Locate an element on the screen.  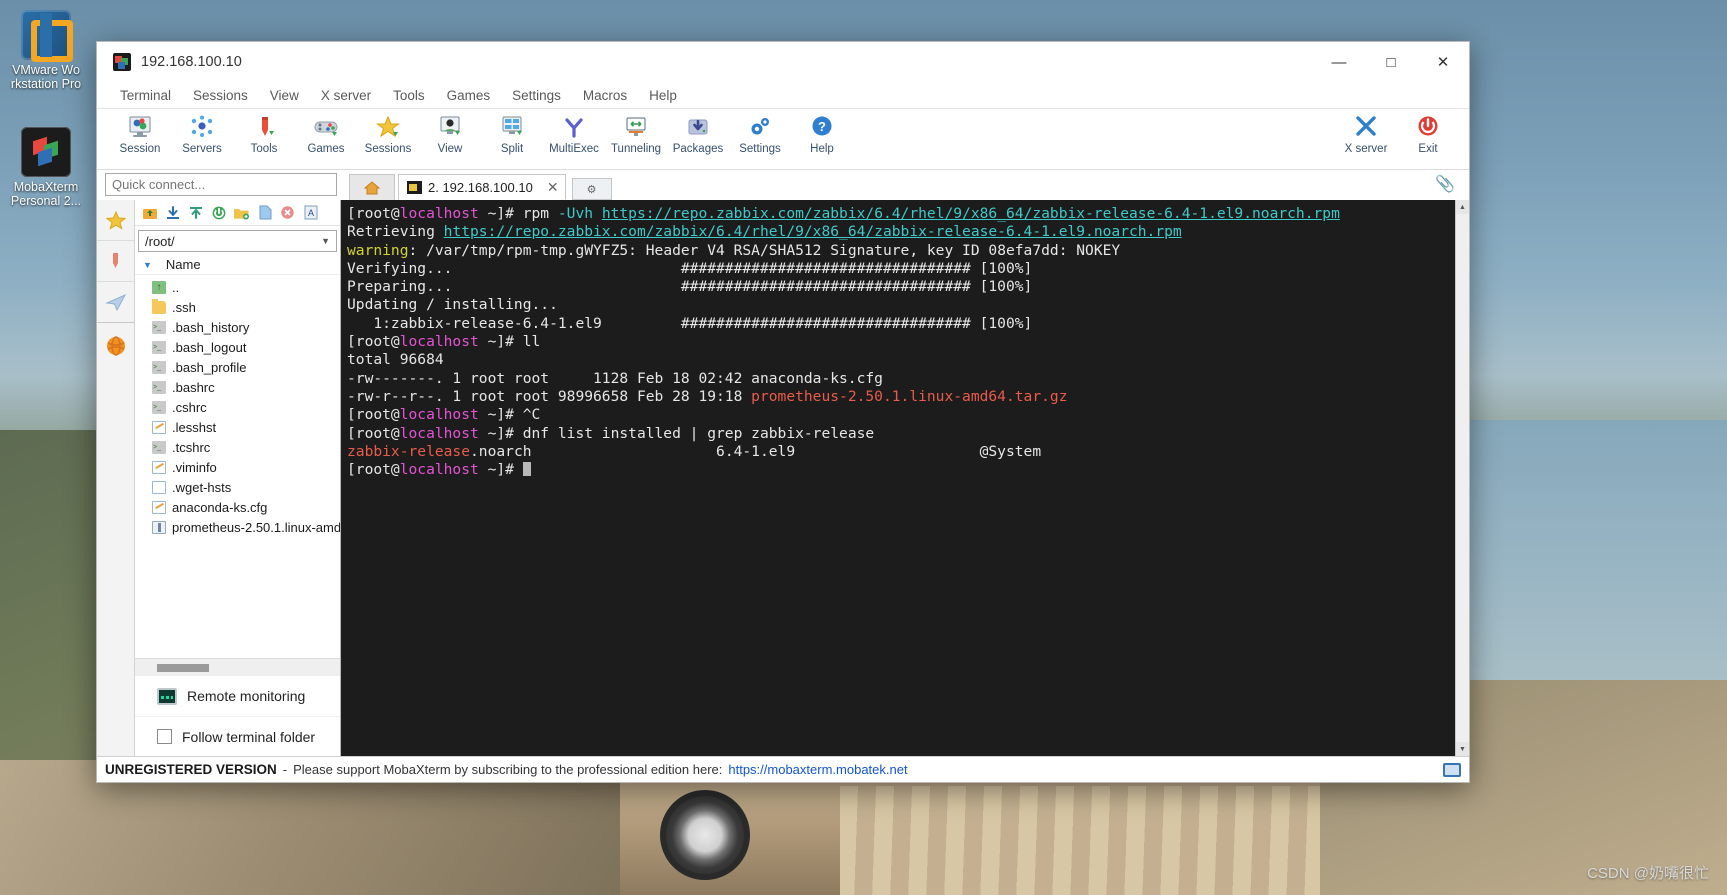
list-item: .bash_logout is located at coordinates (237, 347).